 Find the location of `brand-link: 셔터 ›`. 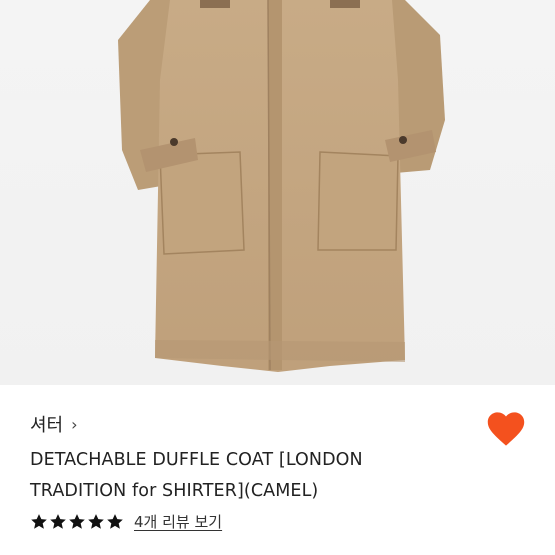

brand-link: 셔터 › is located at coordinates (54, 424).